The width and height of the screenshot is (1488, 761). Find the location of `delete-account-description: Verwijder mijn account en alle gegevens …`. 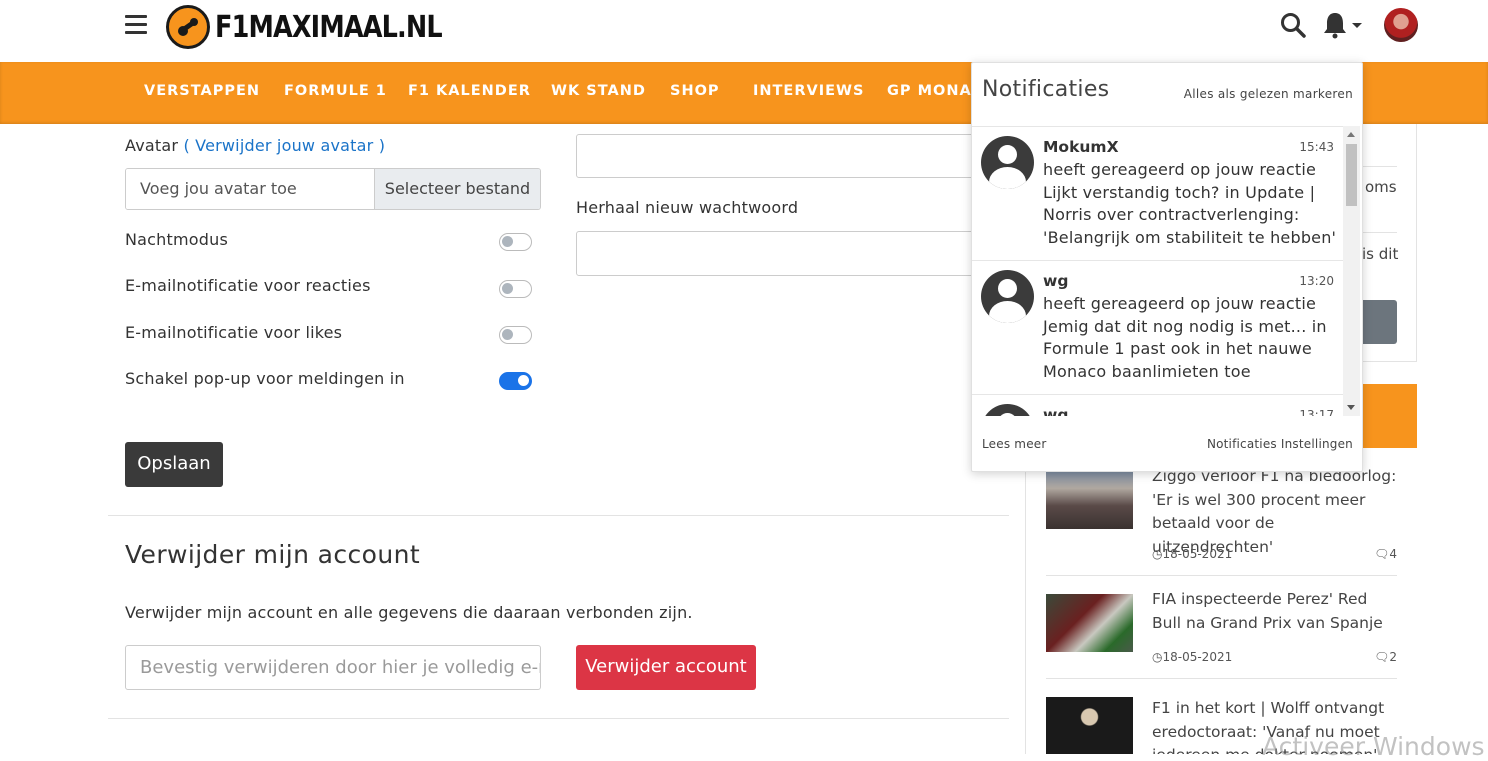

delete-account-description: Verwijder mijn account en alle gegevens … is located at coordinates (409, 612).